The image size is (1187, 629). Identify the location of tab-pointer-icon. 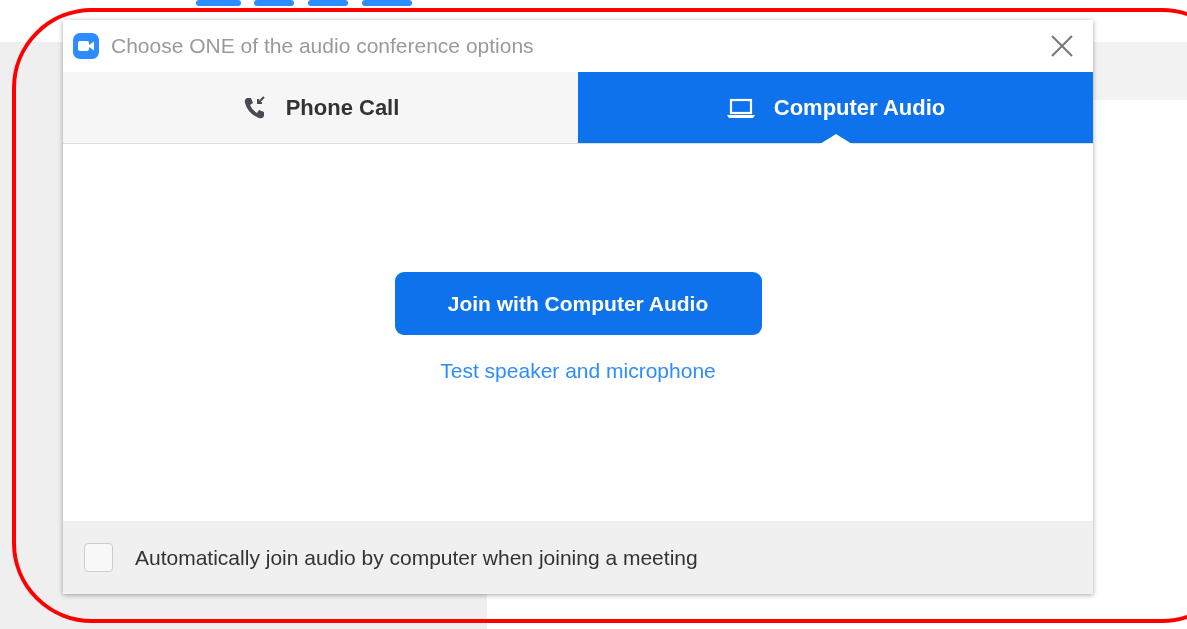
(835, 139).